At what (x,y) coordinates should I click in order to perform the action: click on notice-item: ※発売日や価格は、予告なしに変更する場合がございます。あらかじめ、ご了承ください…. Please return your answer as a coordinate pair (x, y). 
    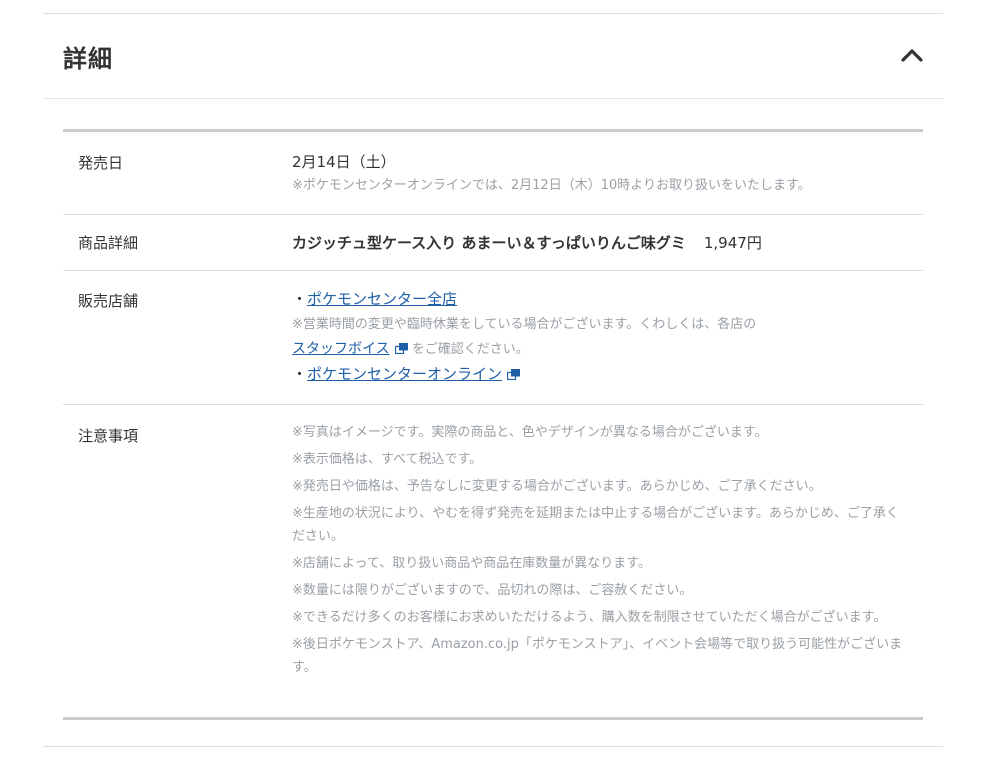
    Looking at the image, I should click on (557, 486).